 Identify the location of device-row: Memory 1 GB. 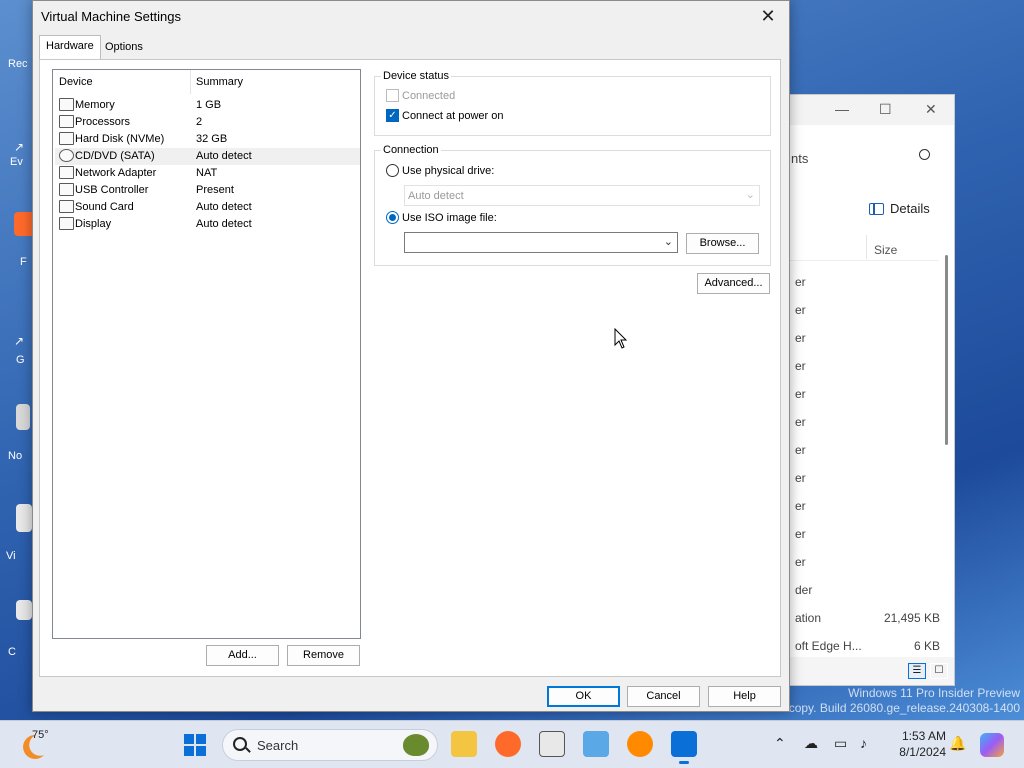
(207, 105).